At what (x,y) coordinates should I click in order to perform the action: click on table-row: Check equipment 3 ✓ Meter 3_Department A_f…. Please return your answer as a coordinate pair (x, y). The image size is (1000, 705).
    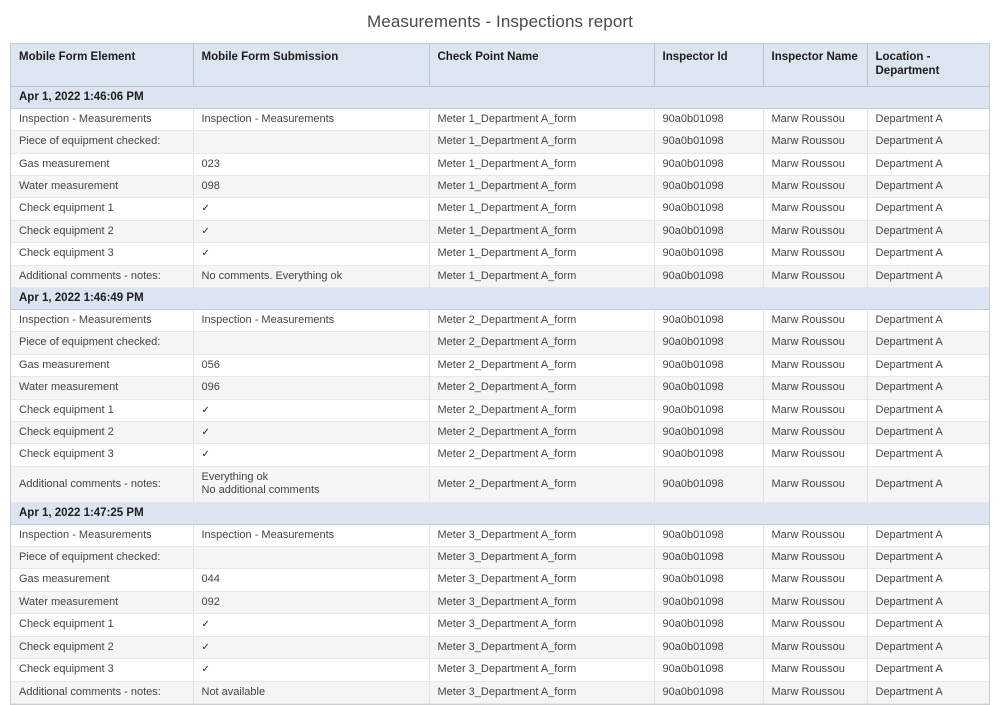
    Looking at the image, I should click on (500, 670).